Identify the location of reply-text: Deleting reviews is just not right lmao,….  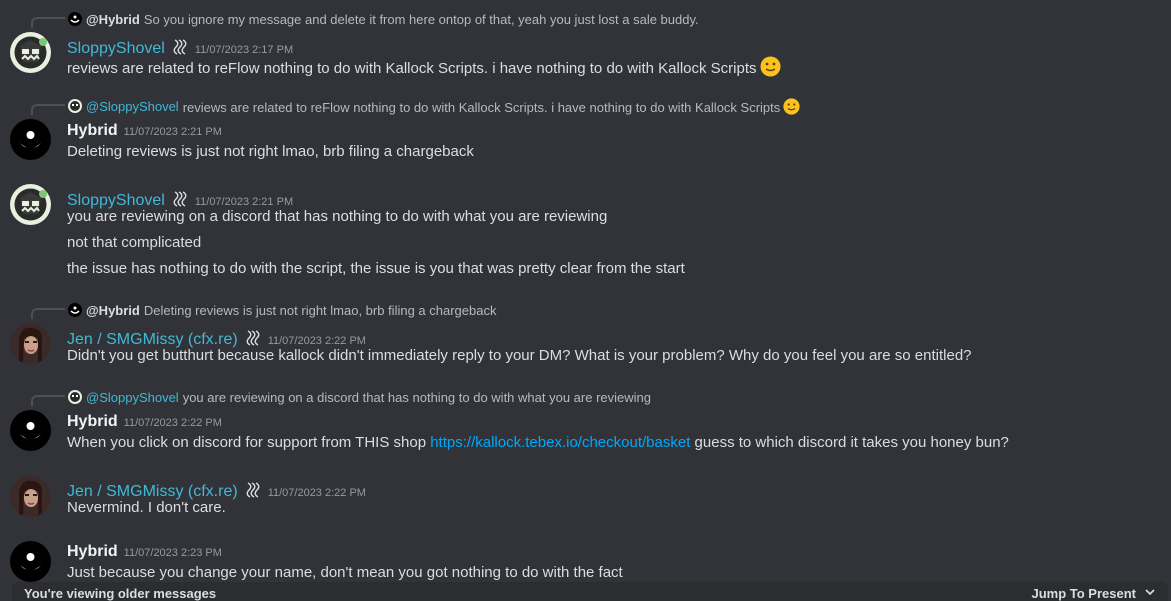
(320, 310).